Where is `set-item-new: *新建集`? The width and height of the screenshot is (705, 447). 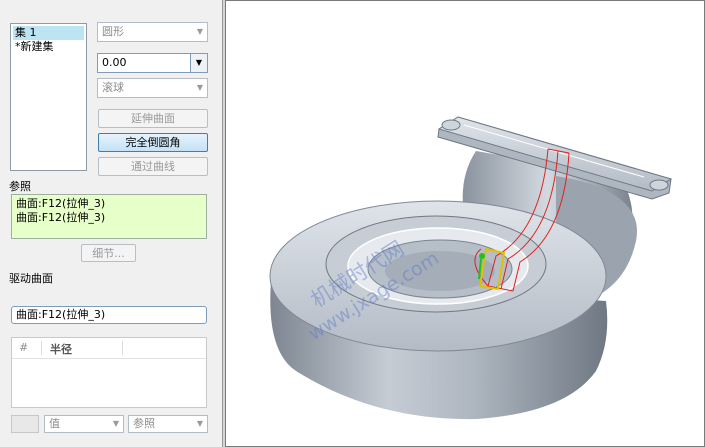
set-item-new: *新建集 is located at coordinates (48, 47).